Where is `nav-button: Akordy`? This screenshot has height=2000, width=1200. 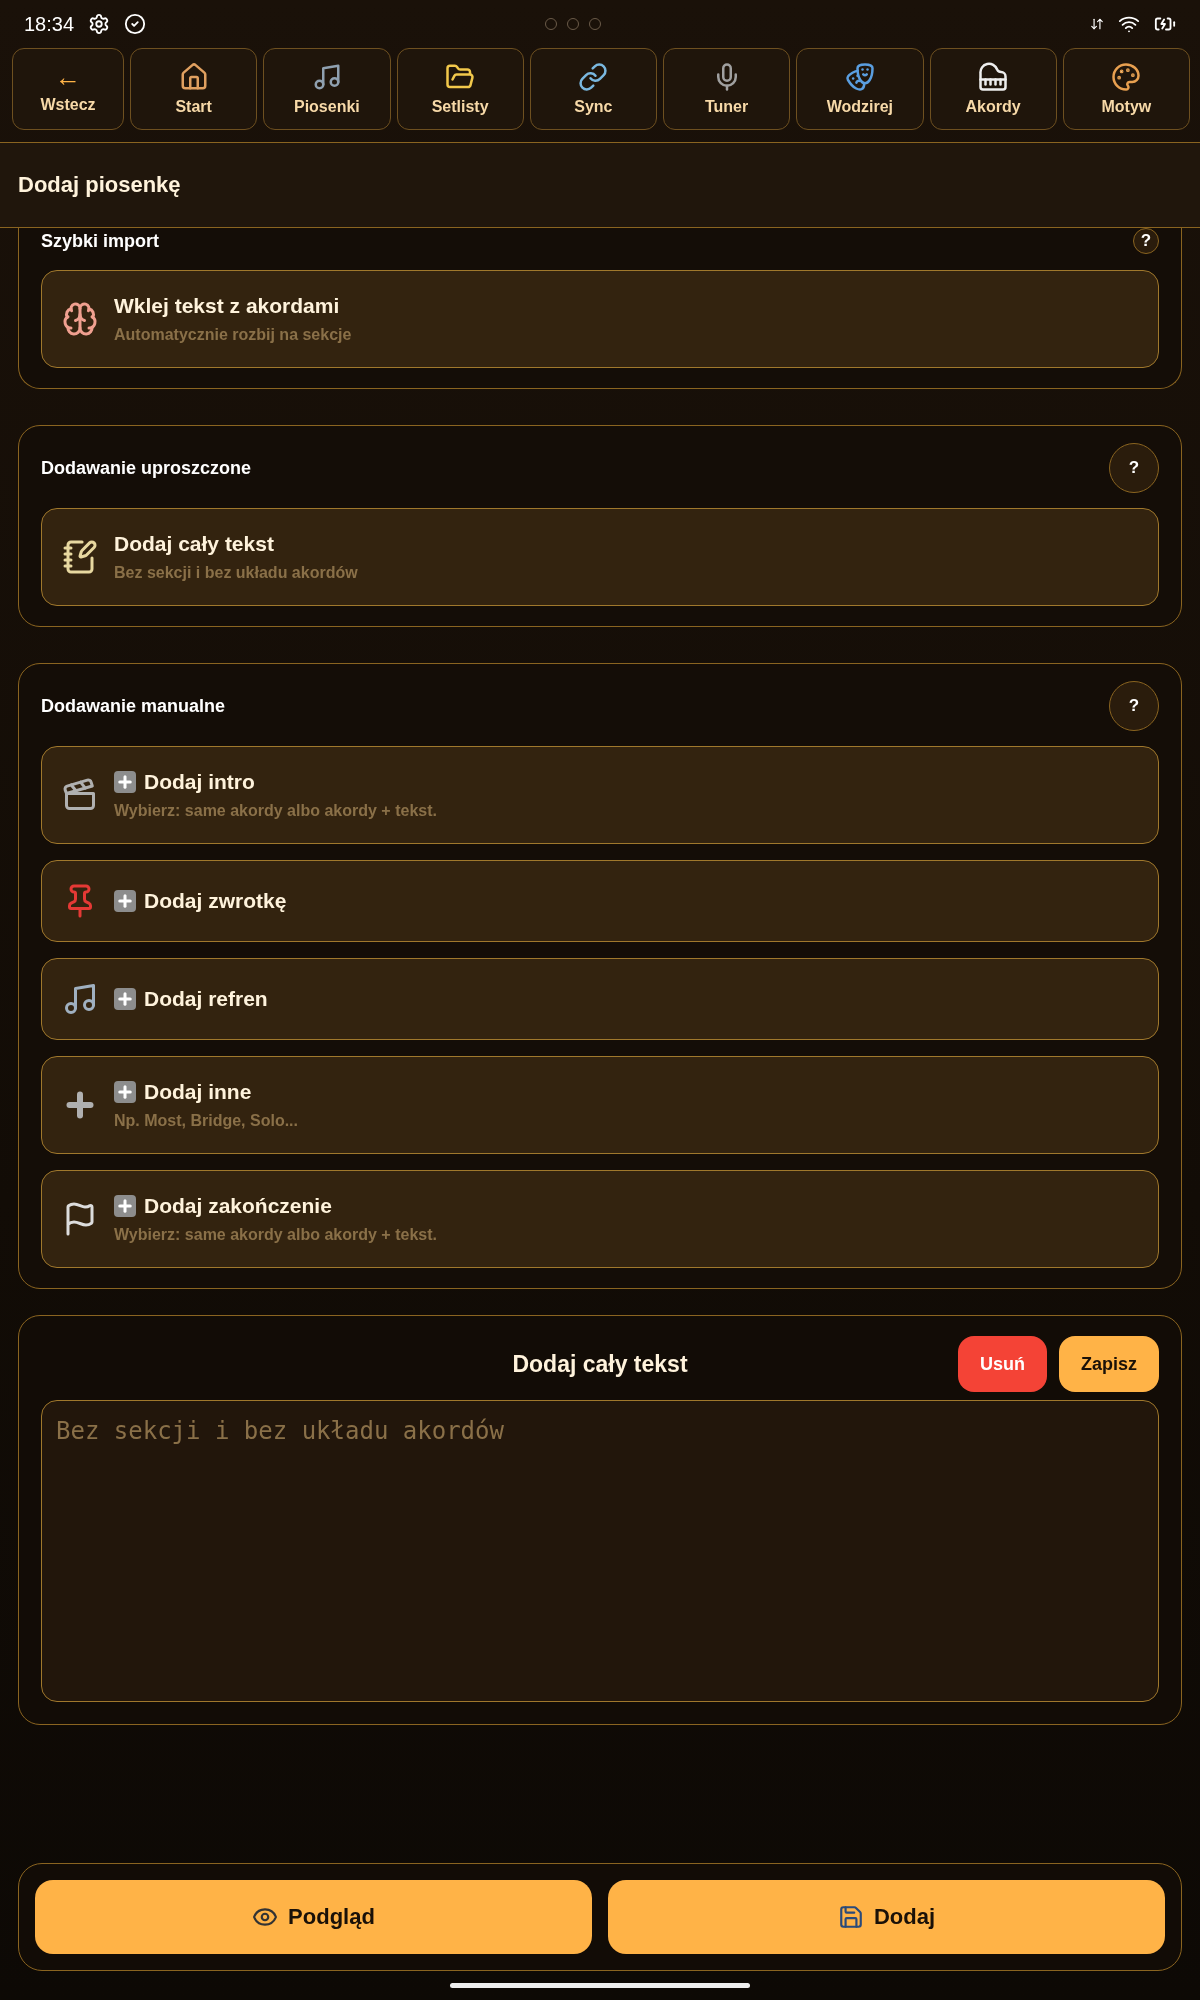
nav-button: Akordy is located at coordinates (993, 89).